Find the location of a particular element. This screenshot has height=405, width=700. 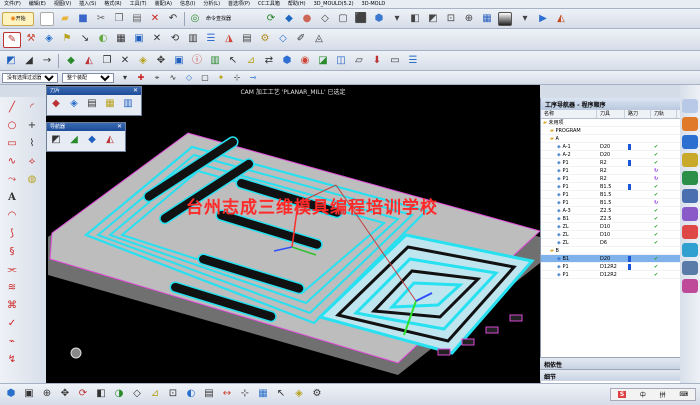

view-dropdown-icon: ▾ is located at coordinates (397, 19).